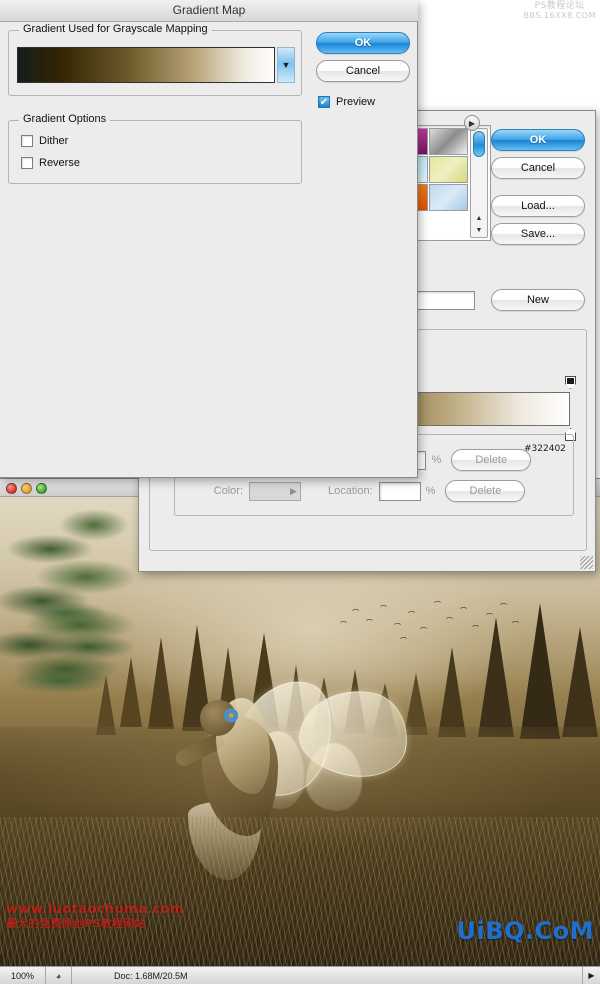 This screenshot has height=984, width=600. I want to click on gradient-map-buttons: OK Cancel, so click(363, 60).